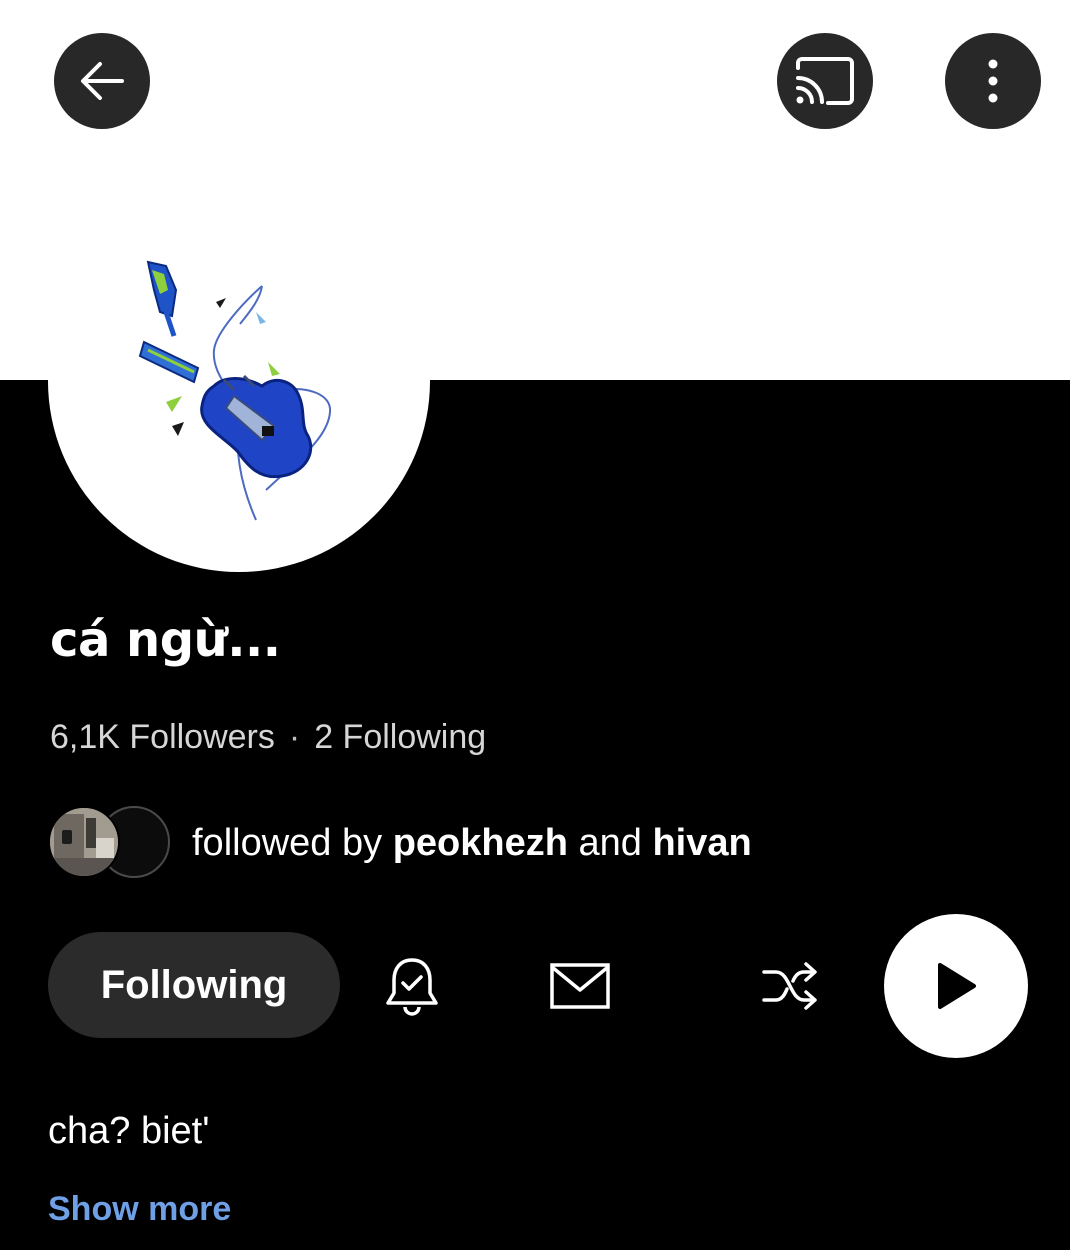 This screenshot has width=1070, height=1250. I want to click on shuffle-icon, so click(789, 986).